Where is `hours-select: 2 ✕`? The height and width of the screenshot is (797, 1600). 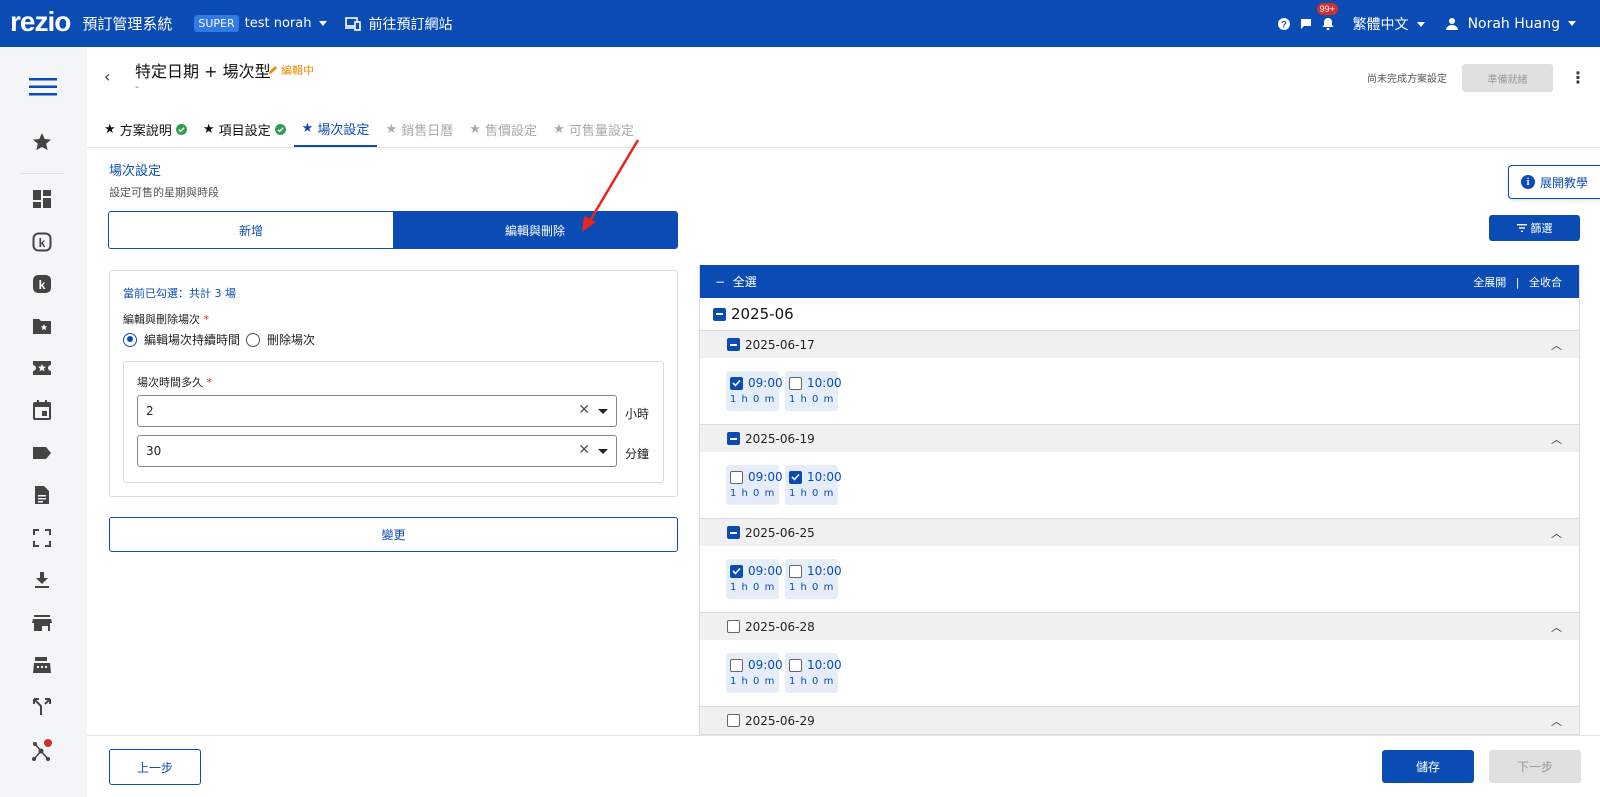
hours-select: 2 ✕ is located at coordinates (377, 411).